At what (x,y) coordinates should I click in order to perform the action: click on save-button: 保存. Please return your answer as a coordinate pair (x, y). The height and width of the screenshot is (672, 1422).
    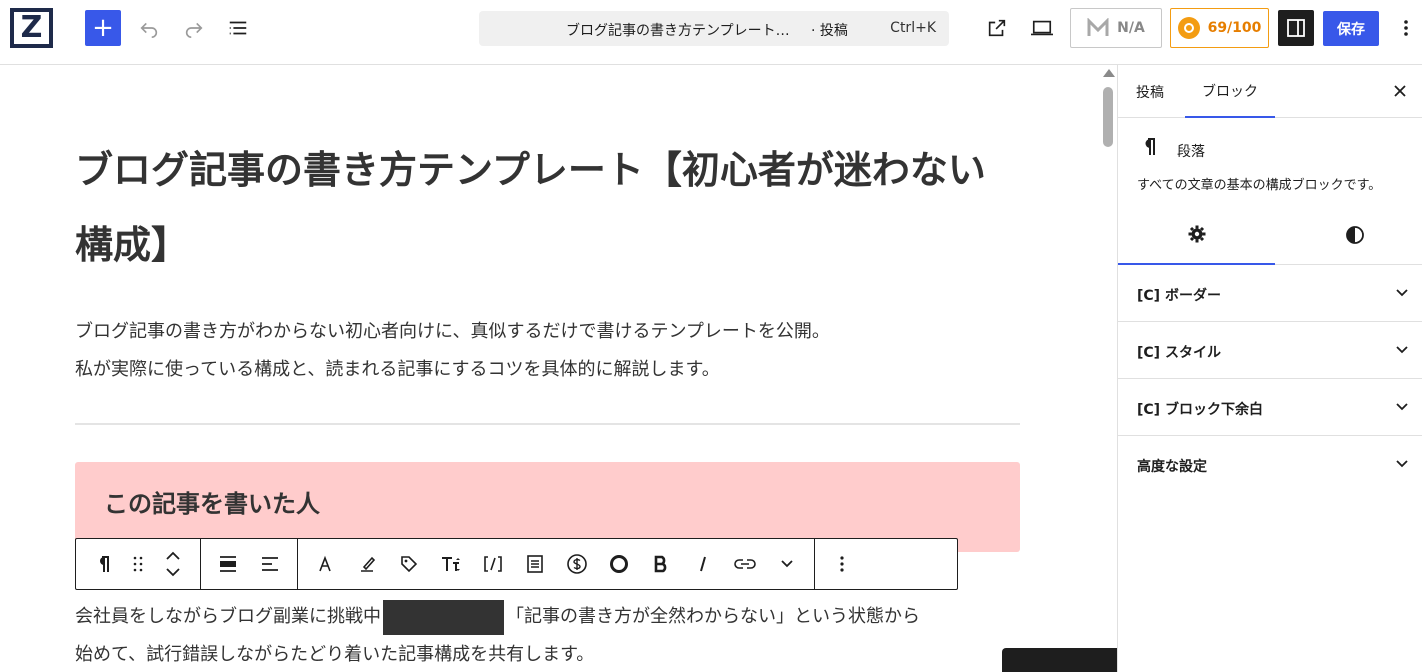
    Looking at the image, I should click on (1351, 28).